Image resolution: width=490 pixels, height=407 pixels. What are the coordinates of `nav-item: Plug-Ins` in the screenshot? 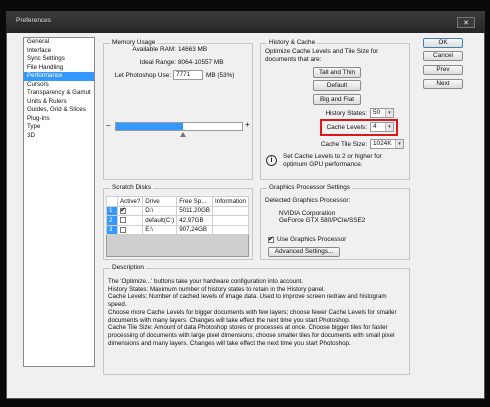 It's located at (59, 119).